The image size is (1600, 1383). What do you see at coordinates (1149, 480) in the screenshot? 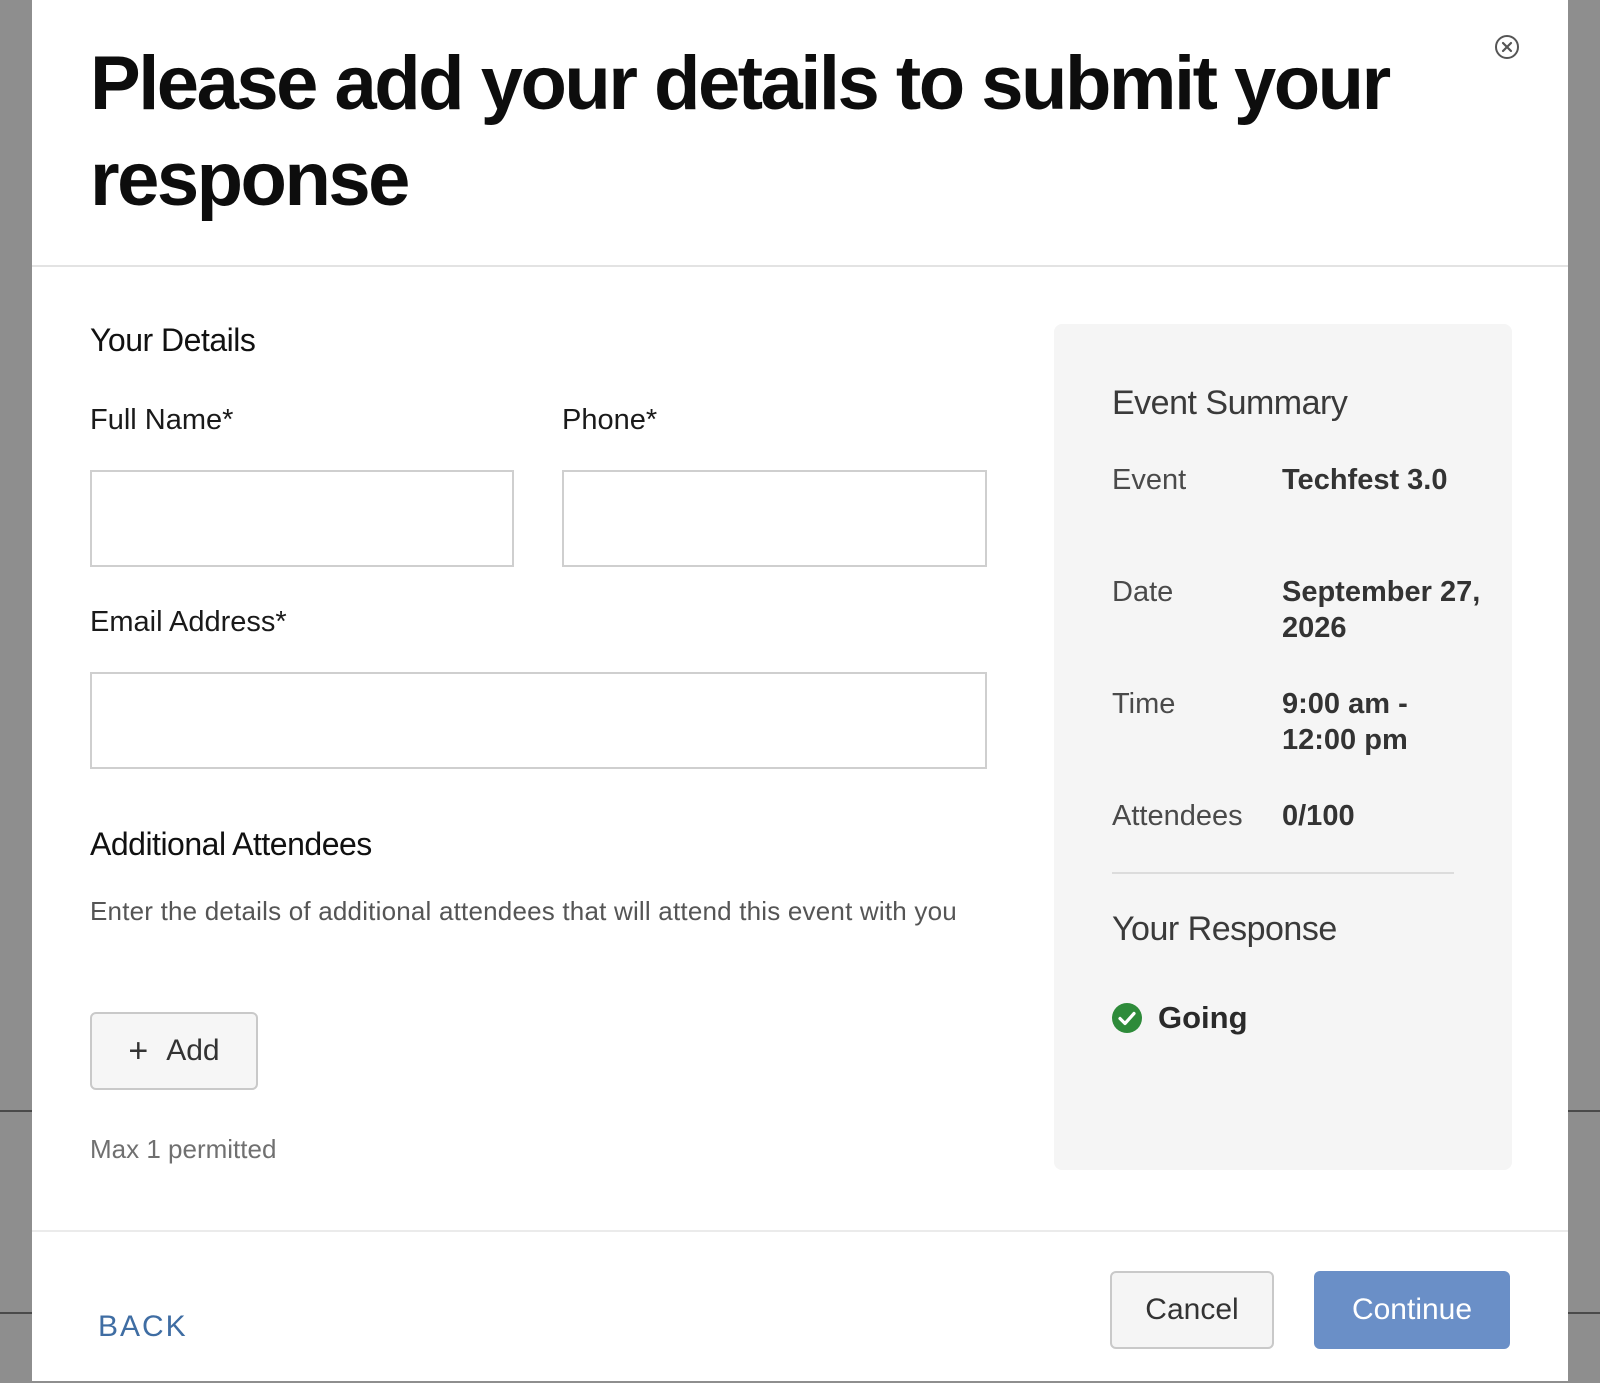
I see `summary-event-label: Event` at bounding box center [1149, 480].